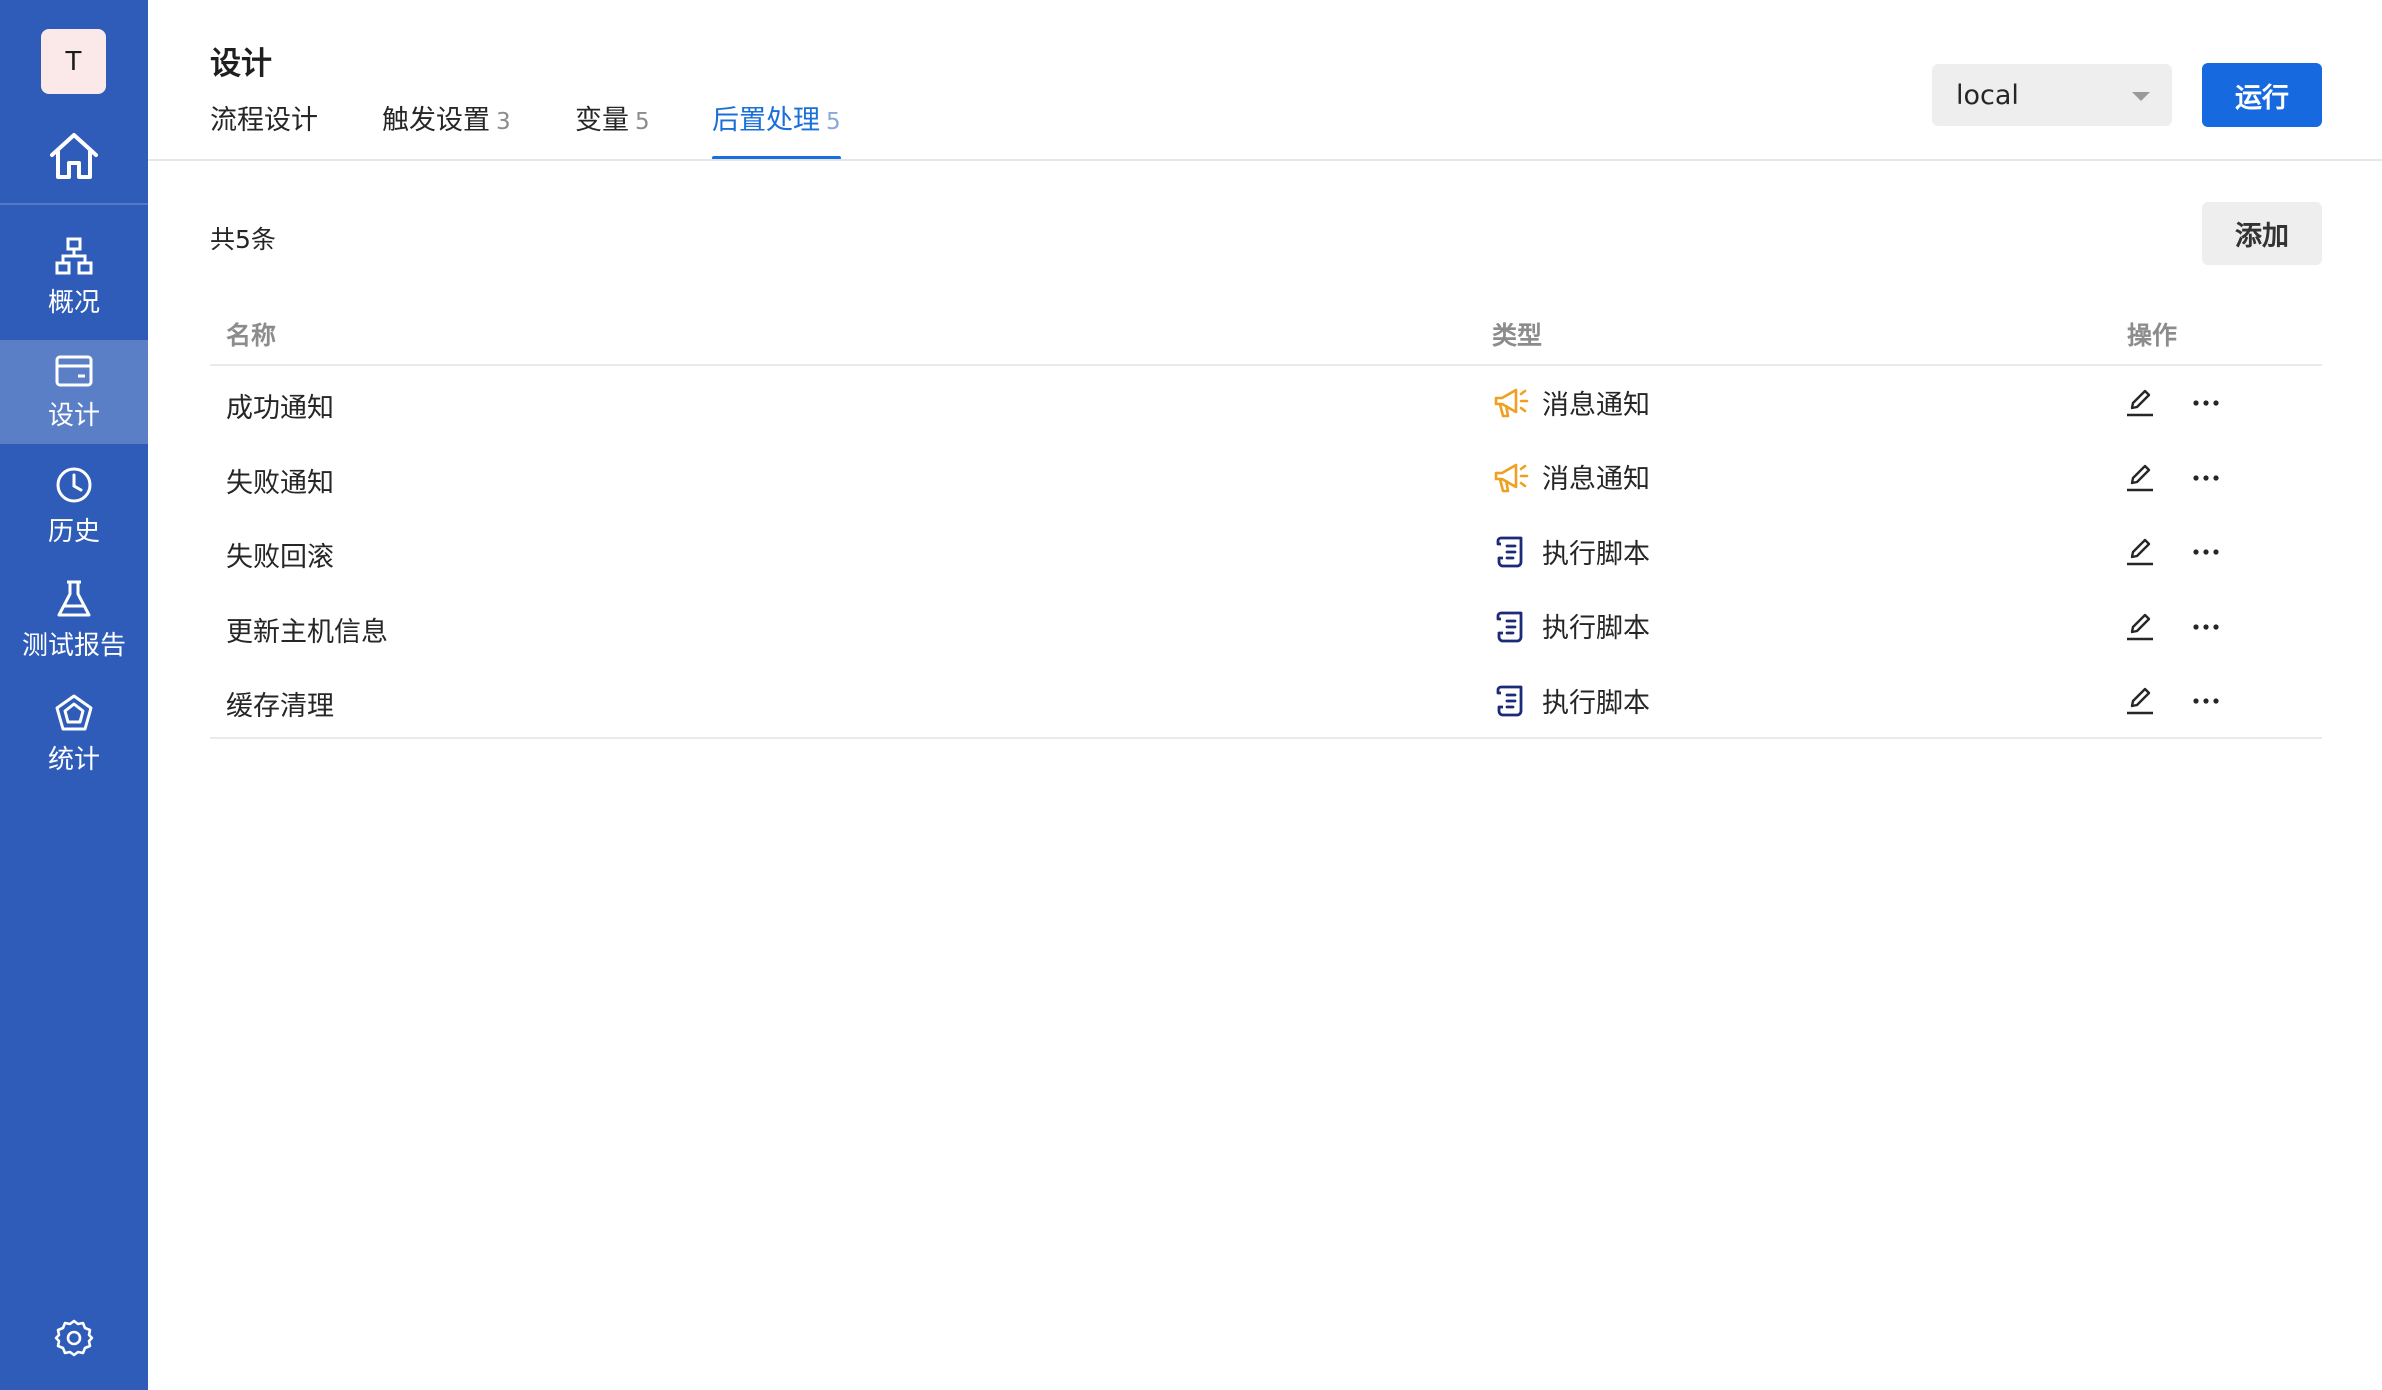 Image resolution: width=2382 pixels, height=1390 pixels. Describe the element at coordinates (74, 734) in the screenshot. I see `sidebar-item-statistics: 统计` at that location.